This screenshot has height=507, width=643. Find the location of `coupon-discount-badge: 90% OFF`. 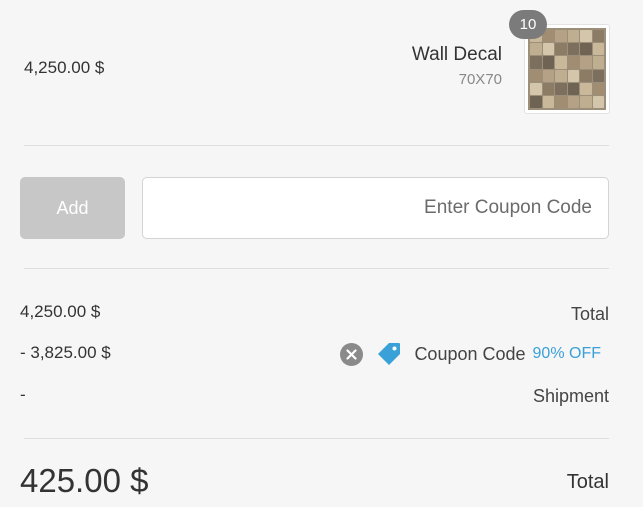

coupon-discount-badge: 90% OFF is located at coordinates (566, 353).